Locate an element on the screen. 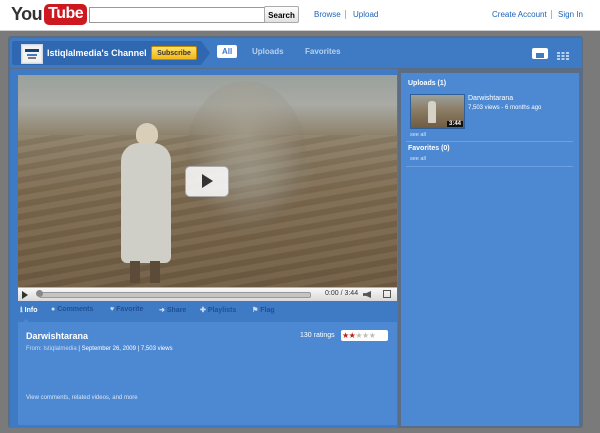 This screenshot has height=433, width=600. tab-all: All is located at coordinates (227, 51).